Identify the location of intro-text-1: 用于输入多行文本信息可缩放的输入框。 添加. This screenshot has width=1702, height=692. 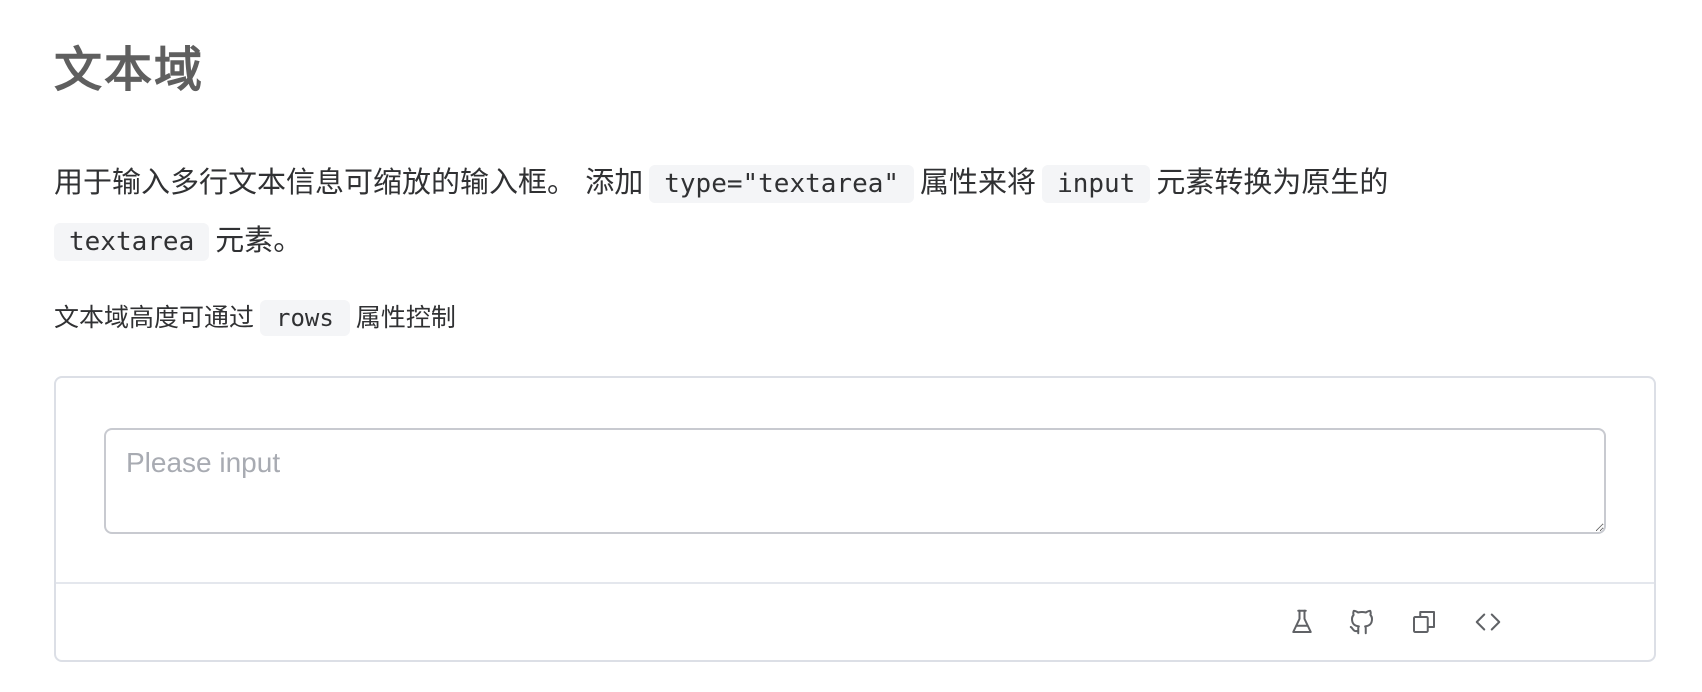
(349, 182).